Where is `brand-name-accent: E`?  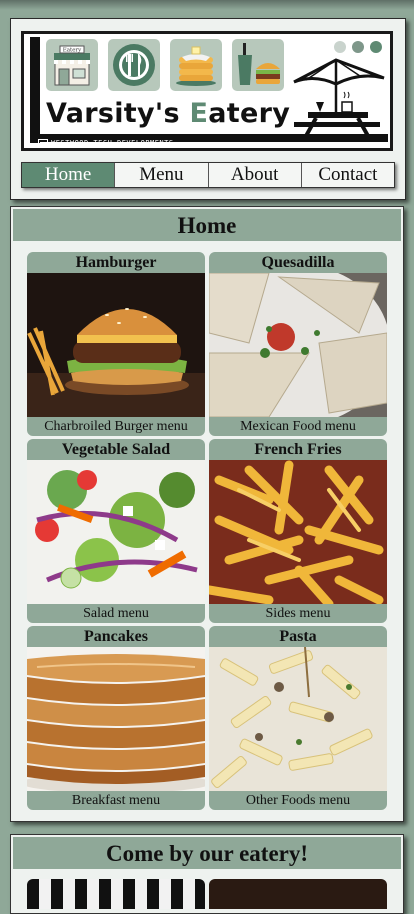
brand-name-accent: E is located at coordinates (199, 113).